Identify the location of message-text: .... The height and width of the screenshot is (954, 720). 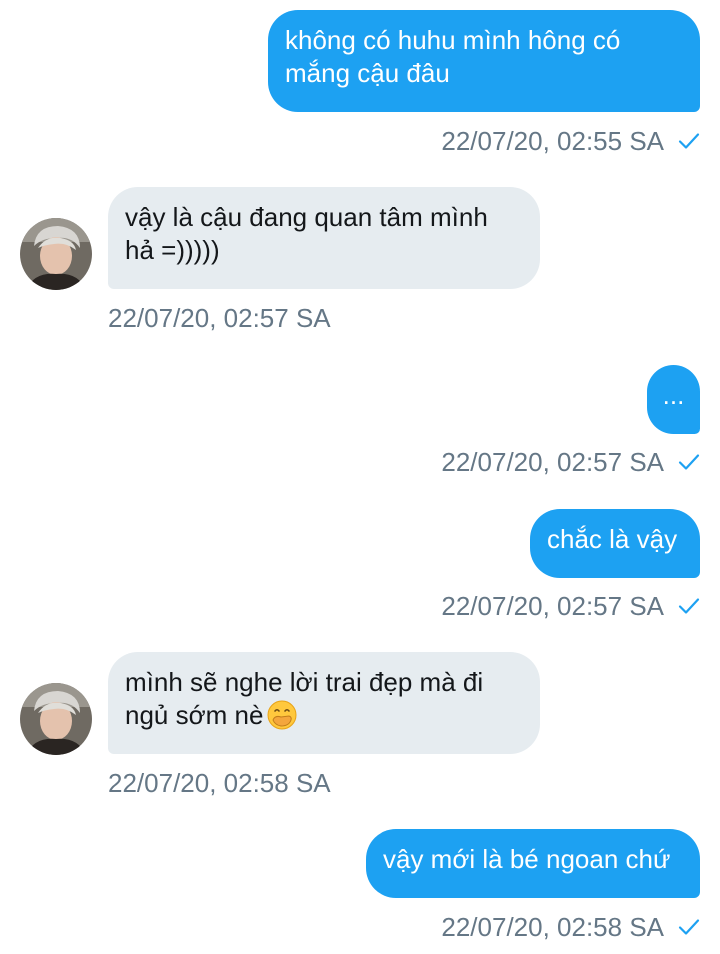
(673, 395).